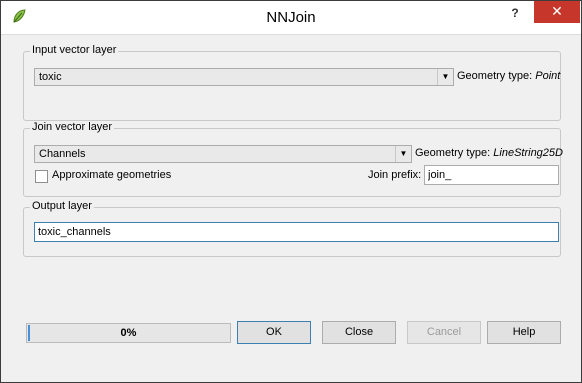 Image resolution: width=582 pixels, height=383 pixels. I want to click on progress-text: 0%, so click(128, 333).